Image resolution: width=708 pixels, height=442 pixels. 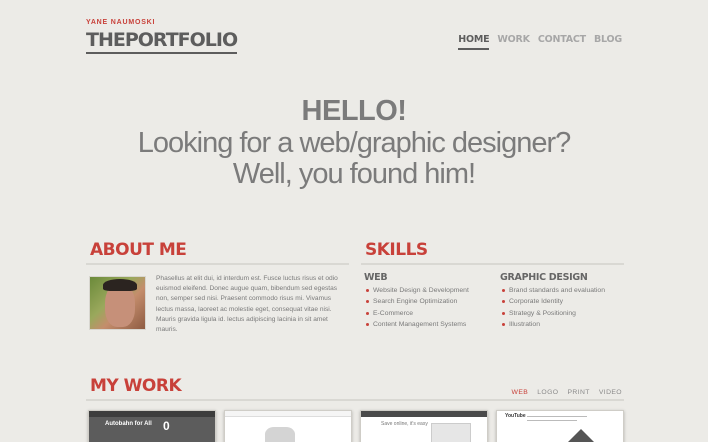 What do you see at coordinates (217, 264) in the screenshot?
I see `about-divider` at bounding box center [217, 264].